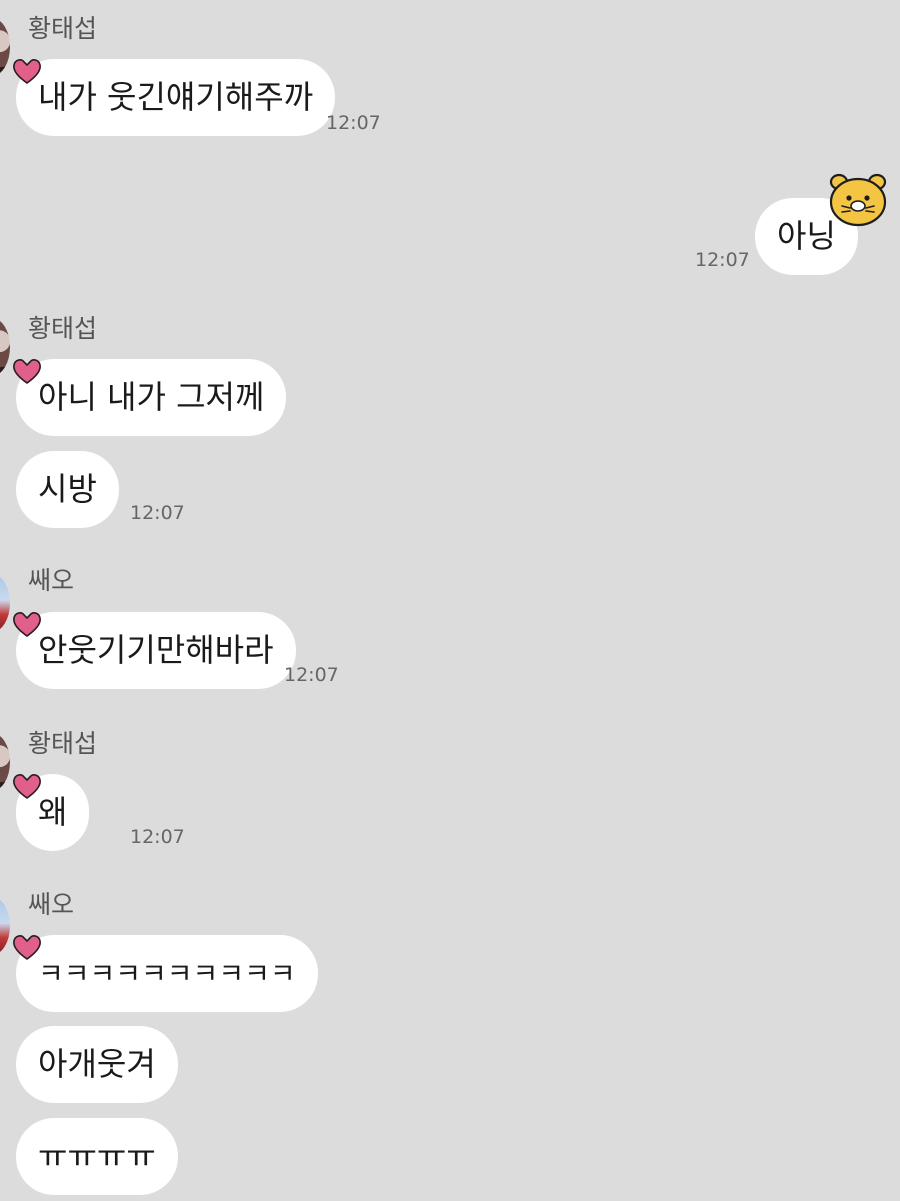 This screenshot has height=1201, width=900. I want to click on message-bubble: ㅋㅋㅋㅋㅋㅋㅋㅋㅋㅋ, so click(167, 973).